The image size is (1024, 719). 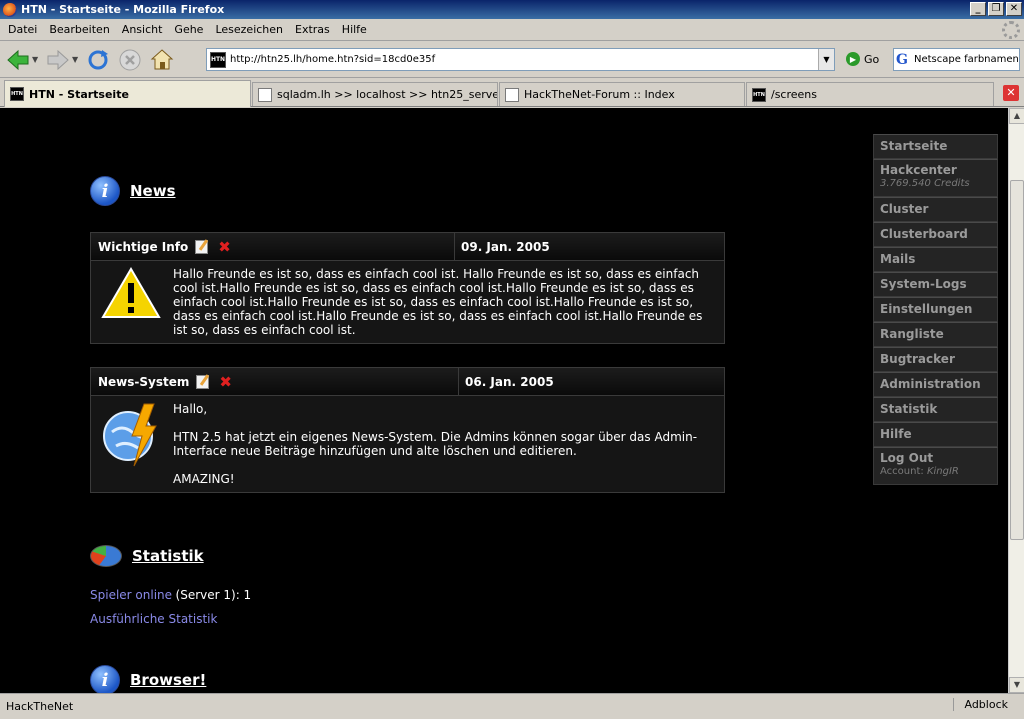 I want to click on menu-gehe: Gehe, so click(x=188, y=29).